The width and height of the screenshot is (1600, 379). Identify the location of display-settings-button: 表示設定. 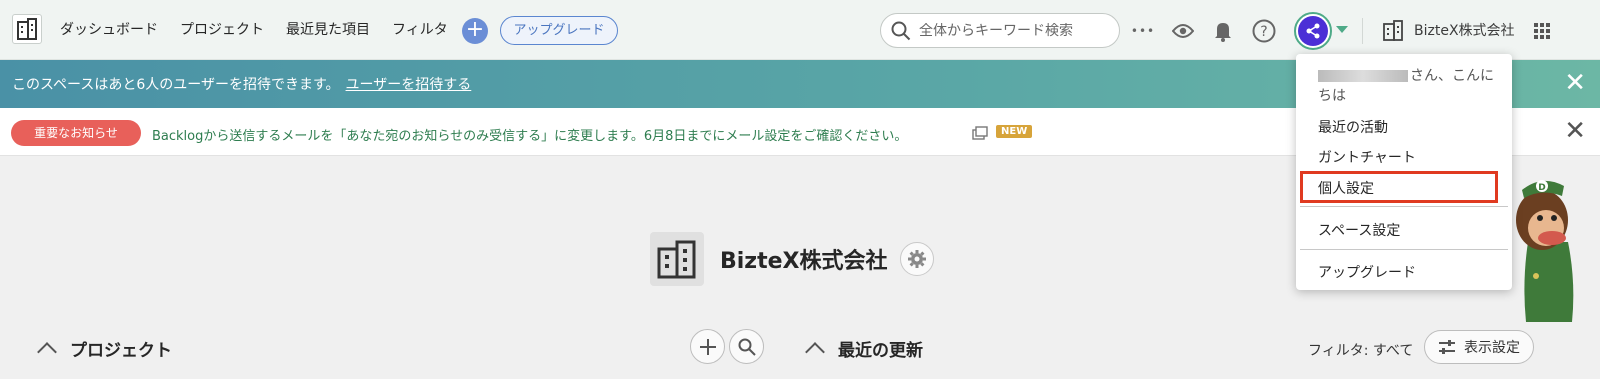
(1479, 347).